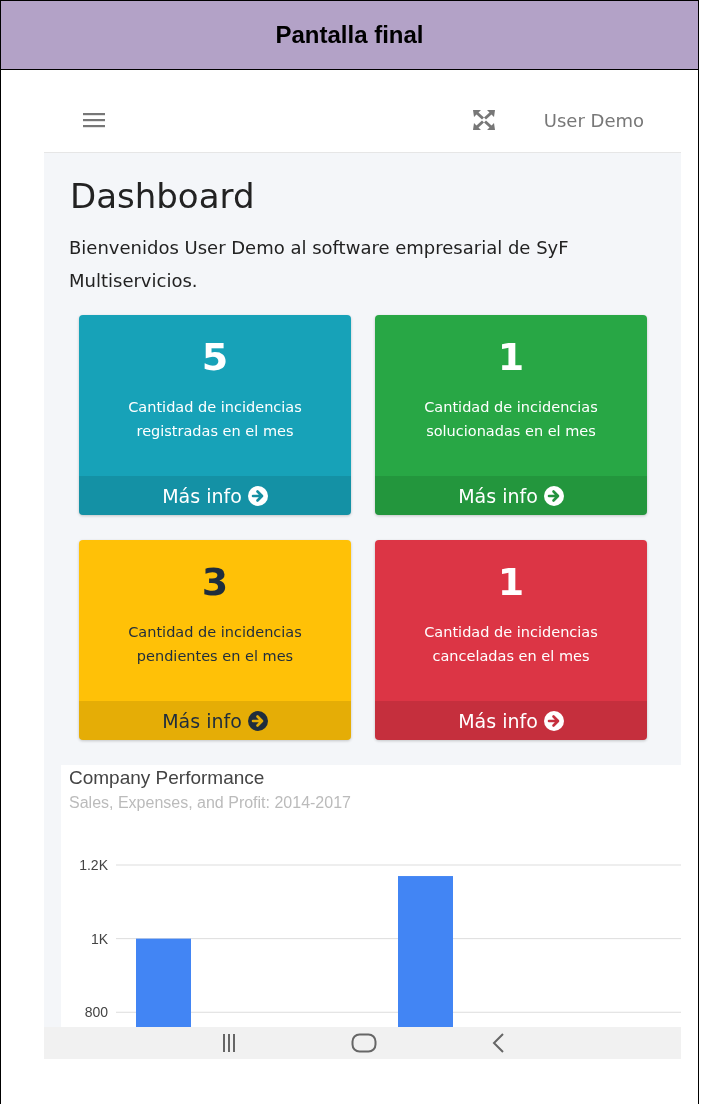  What do you see at coordinates (363, 1043) in the screenshot?
I see `home-icon` at bounding box center [363, 1043].